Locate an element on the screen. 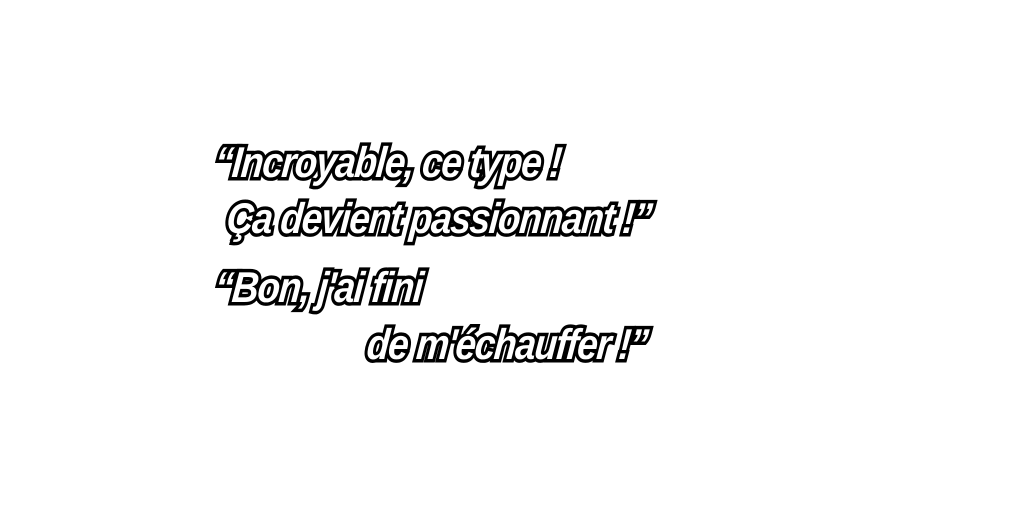  quote-1-line-2: Ça devient passionnant !” is located at coordinates (439, 219).